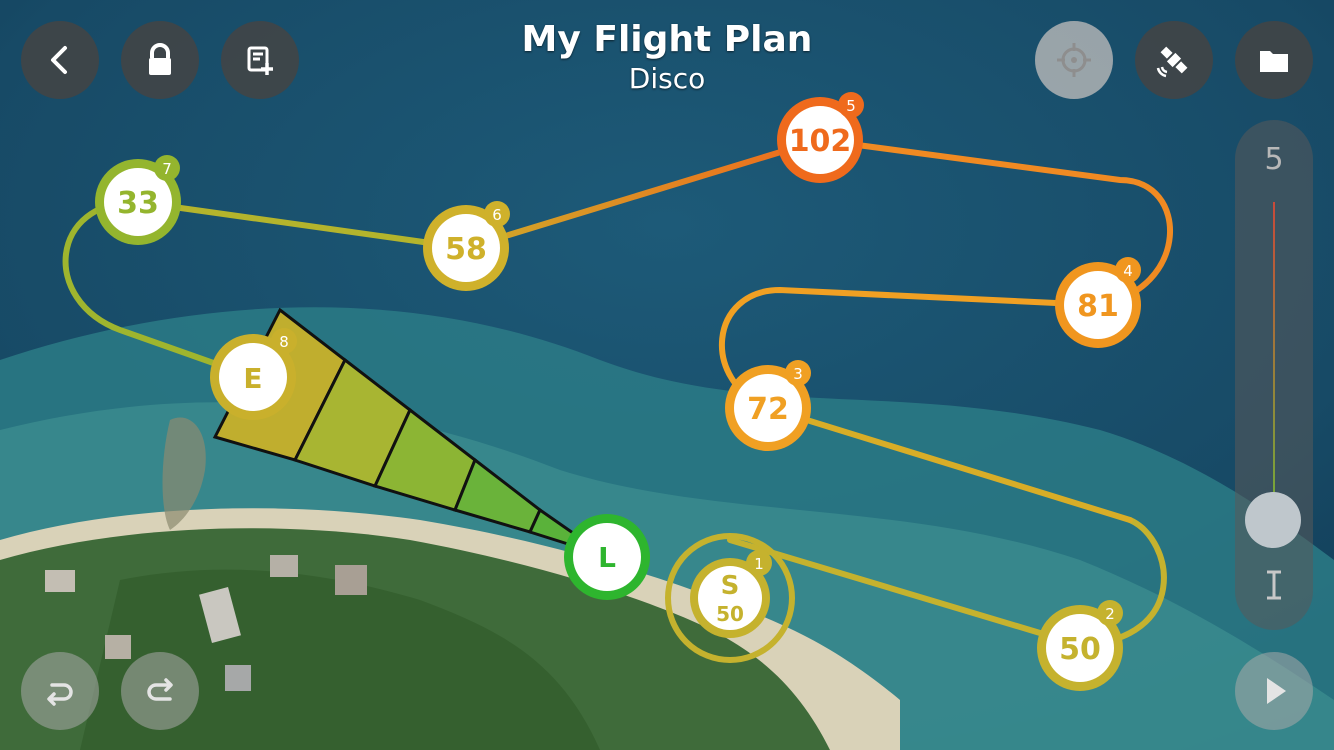 Image resolution: width=1334 pixels, height=750 pixels. Describe the element at coordinates (1110, 614) in the screenshot. I see `waypoint-2-index: 2` at that location.